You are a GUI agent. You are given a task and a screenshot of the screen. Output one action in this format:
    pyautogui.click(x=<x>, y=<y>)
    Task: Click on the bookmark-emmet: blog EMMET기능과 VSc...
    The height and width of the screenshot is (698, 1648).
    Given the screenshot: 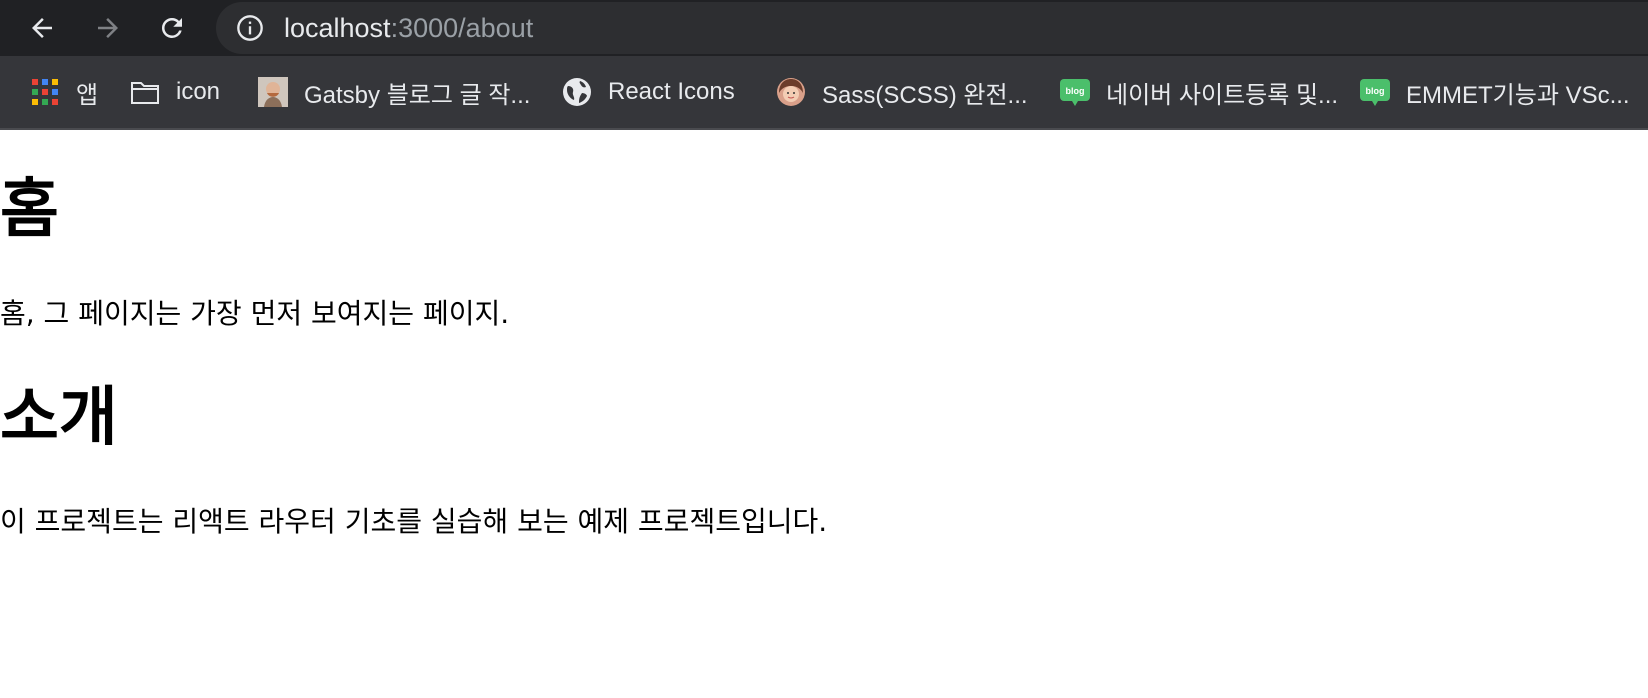 What is the action you would take?
    pyautogui.click(x=1495, y=92)
    